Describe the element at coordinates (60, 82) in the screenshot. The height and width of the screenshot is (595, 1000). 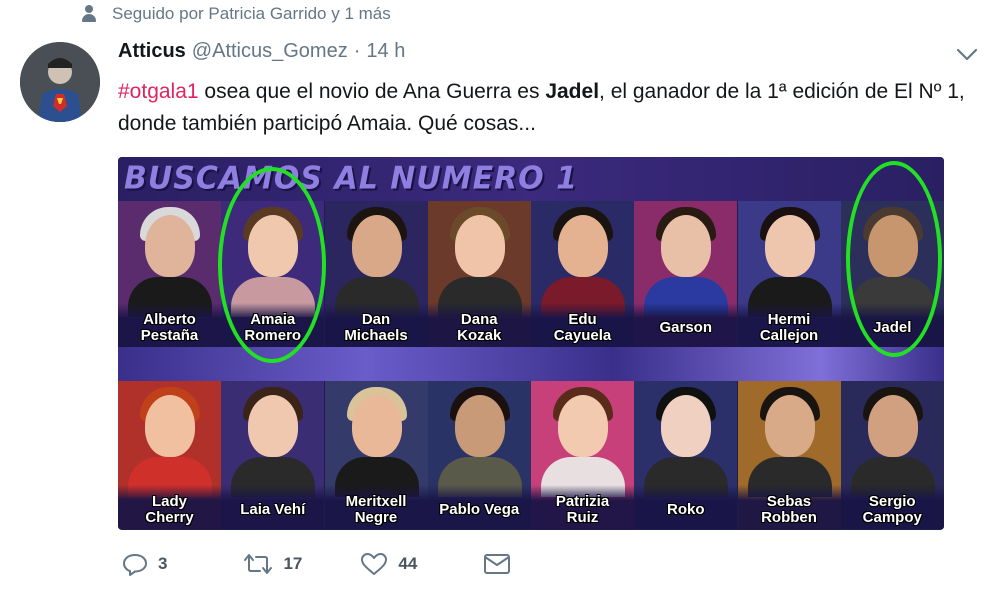
I see `avatar` at that location.